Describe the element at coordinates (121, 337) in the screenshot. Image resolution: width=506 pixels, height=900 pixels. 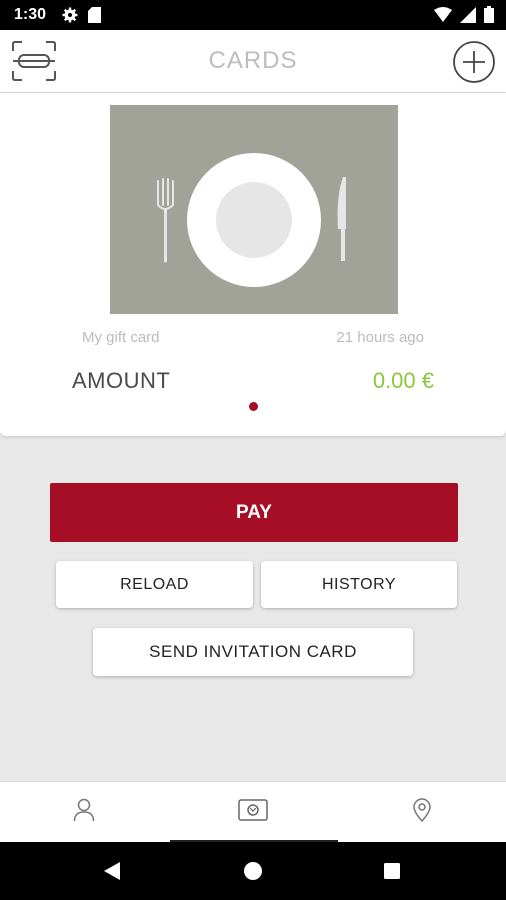
I see `card-name: My gift card` at that location.